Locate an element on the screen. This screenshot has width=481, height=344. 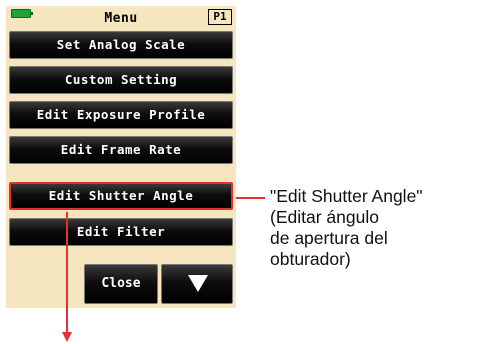
status-bar: Menu P1 is located at coordinates (121, 17).